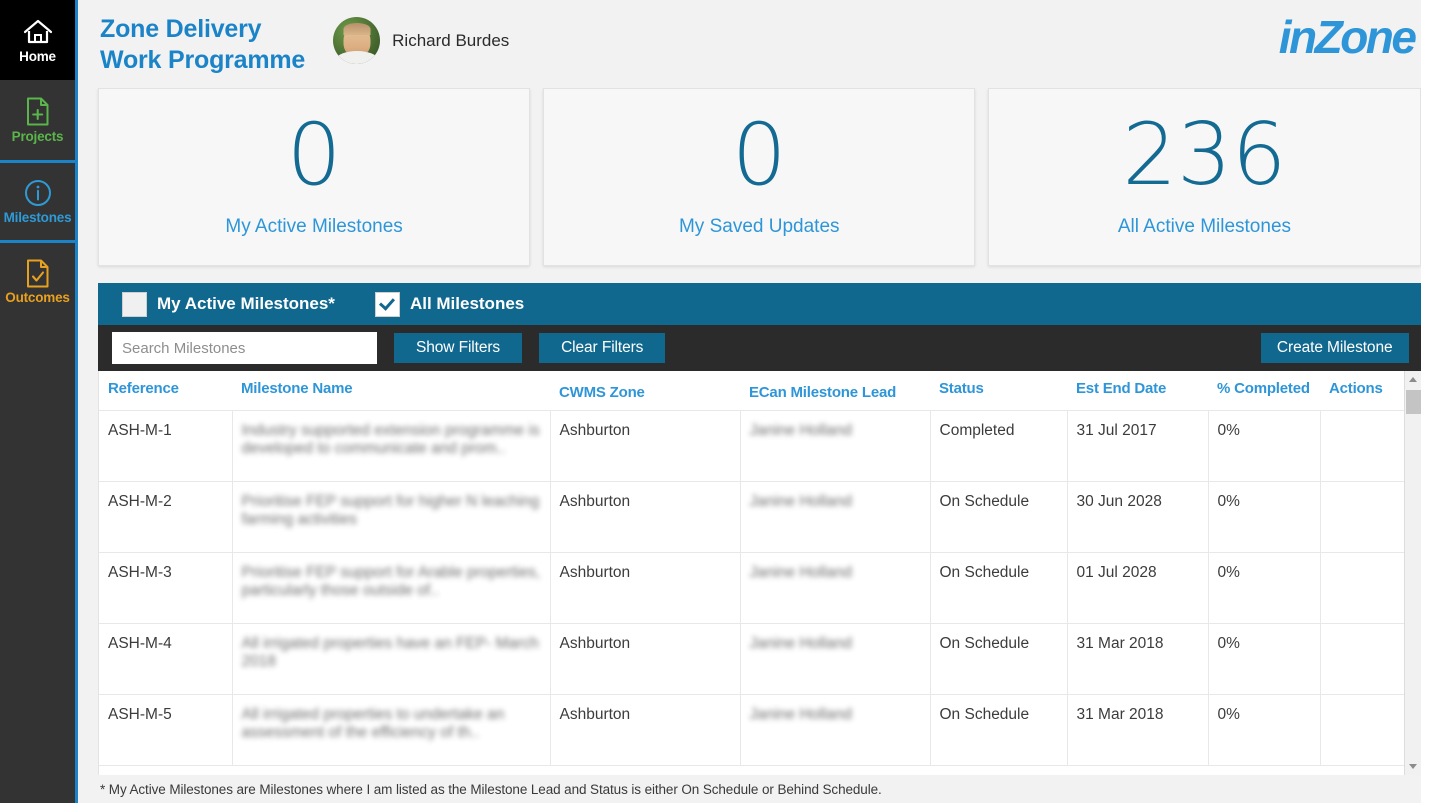 The image size is (1431, 803). Describe the element at coordinates (37, 120) in the screenshot. I see `sidebar-item-projects: Projects` at that location.